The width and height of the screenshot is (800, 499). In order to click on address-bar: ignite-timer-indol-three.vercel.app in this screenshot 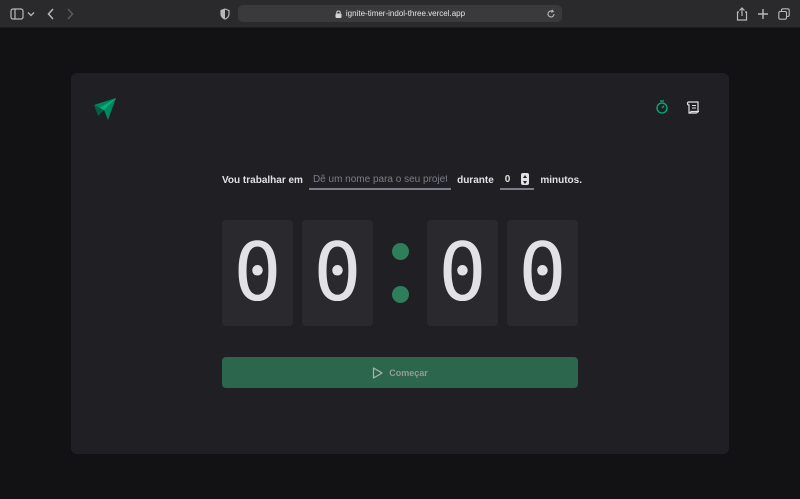, I will do `click(400, 13)`.